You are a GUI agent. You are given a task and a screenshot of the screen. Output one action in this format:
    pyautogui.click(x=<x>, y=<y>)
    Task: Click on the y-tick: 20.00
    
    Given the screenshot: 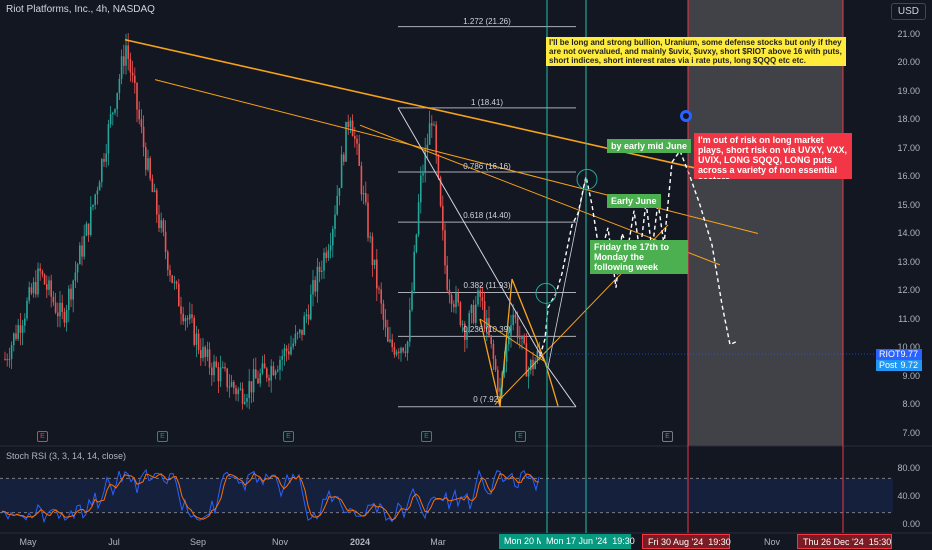 What is the action you would take?
    pyautogui.click(x=908, y=62)
    